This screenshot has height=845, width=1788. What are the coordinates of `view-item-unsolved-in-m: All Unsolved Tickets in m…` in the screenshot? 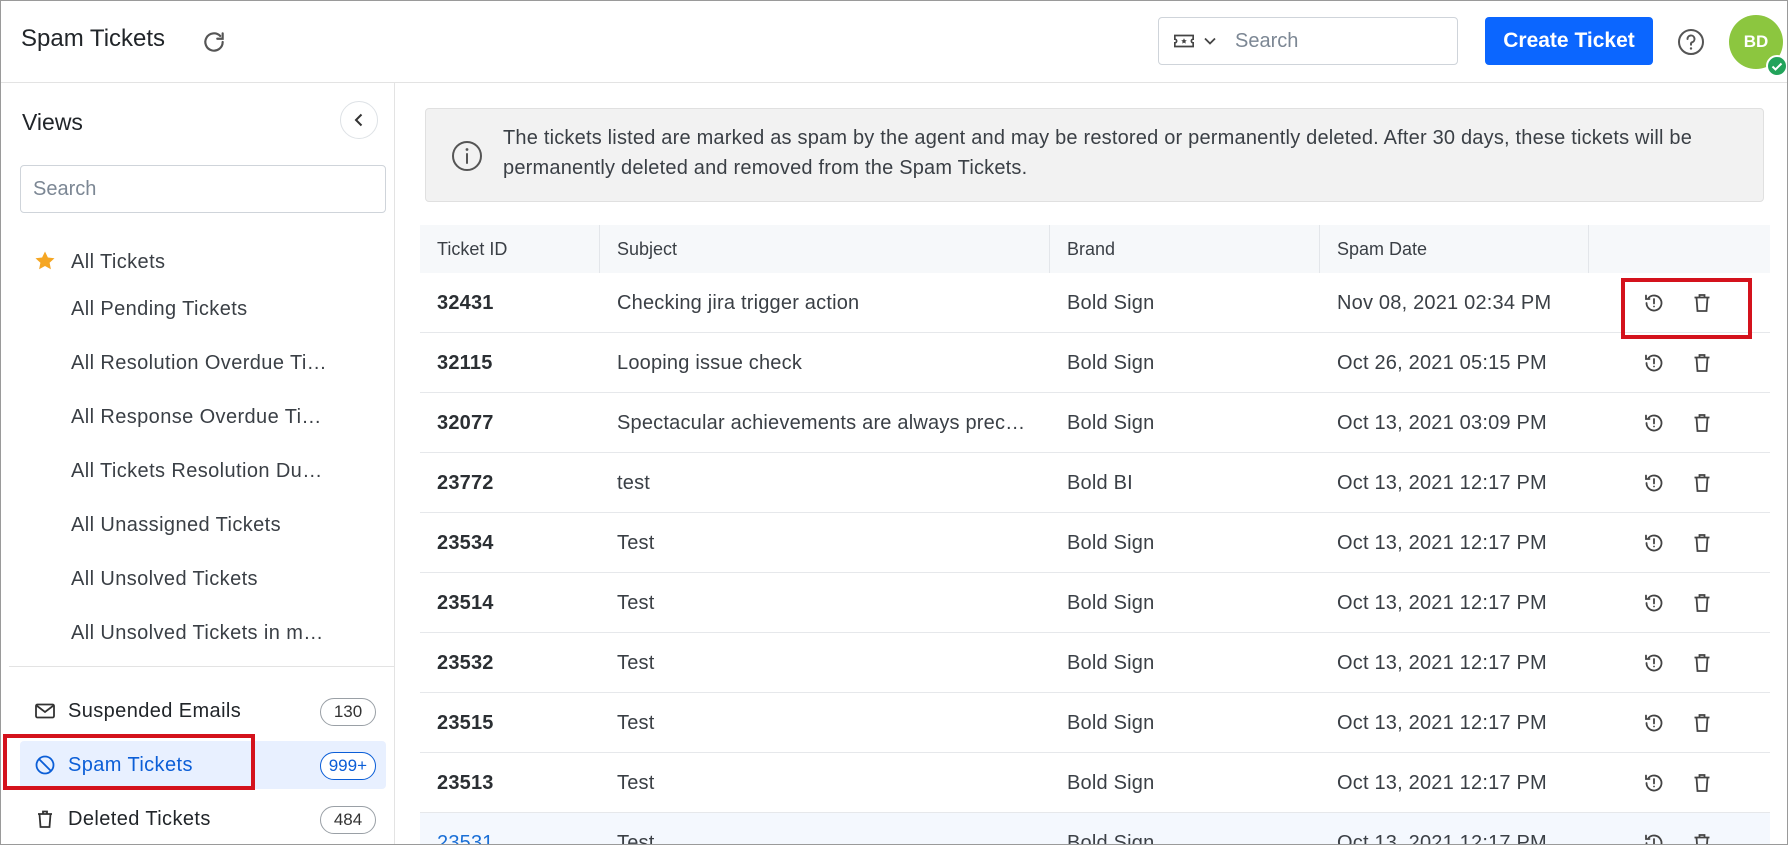 It's located at (198, 632).